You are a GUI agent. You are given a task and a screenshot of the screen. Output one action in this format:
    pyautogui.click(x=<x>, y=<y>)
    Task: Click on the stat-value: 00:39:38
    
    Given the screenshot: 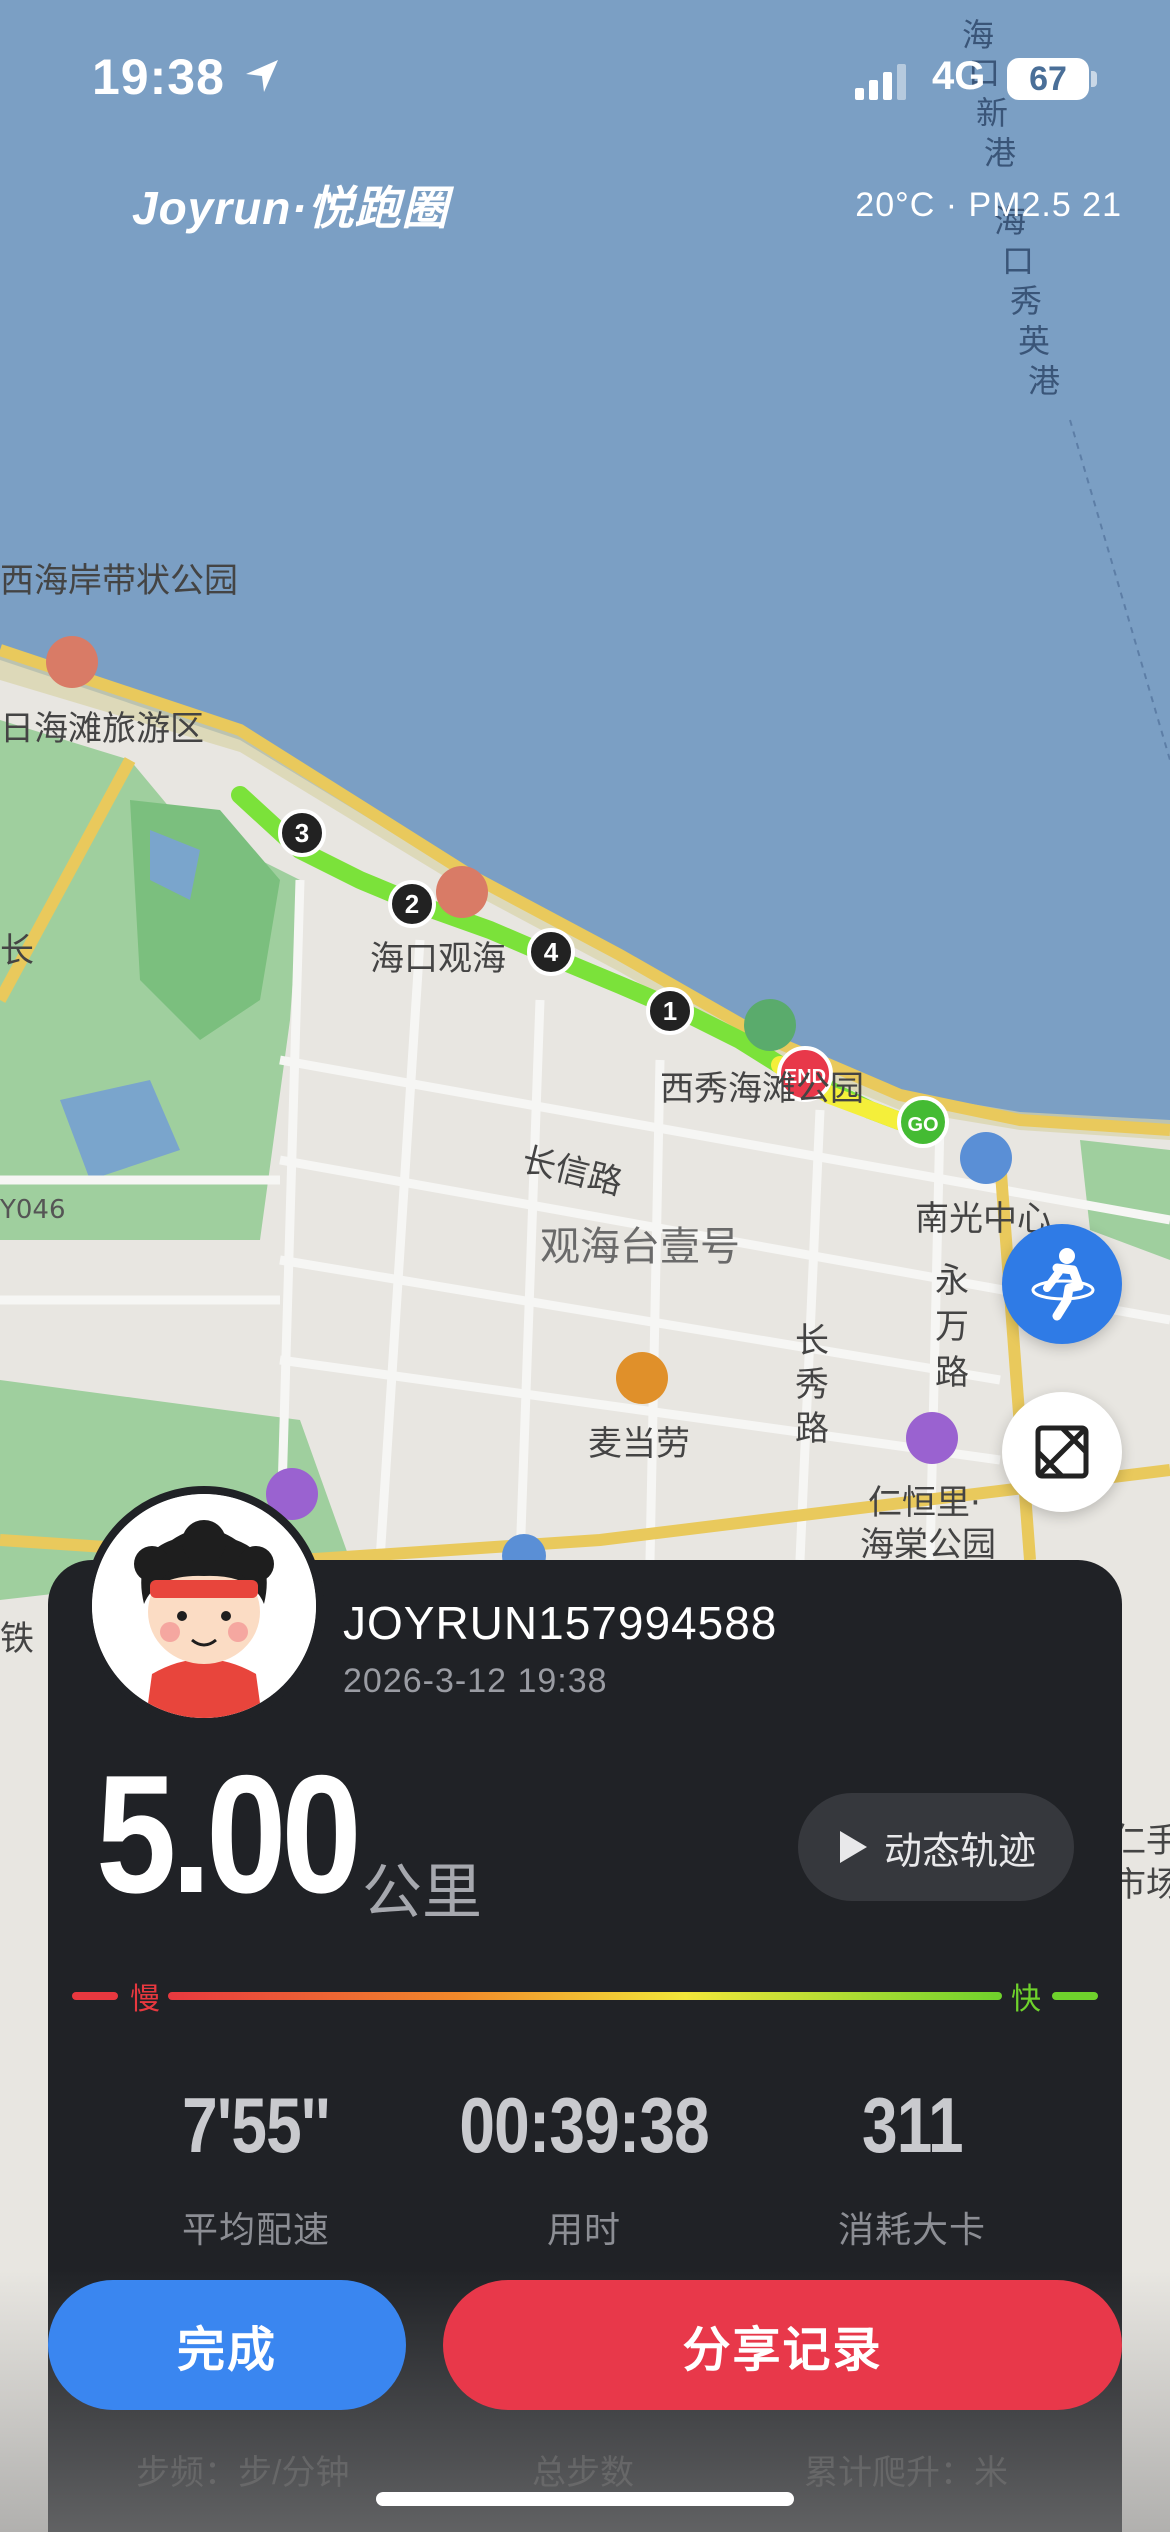 What is the action you would take?
    pyautogui.click(x=584, y=2125)
    